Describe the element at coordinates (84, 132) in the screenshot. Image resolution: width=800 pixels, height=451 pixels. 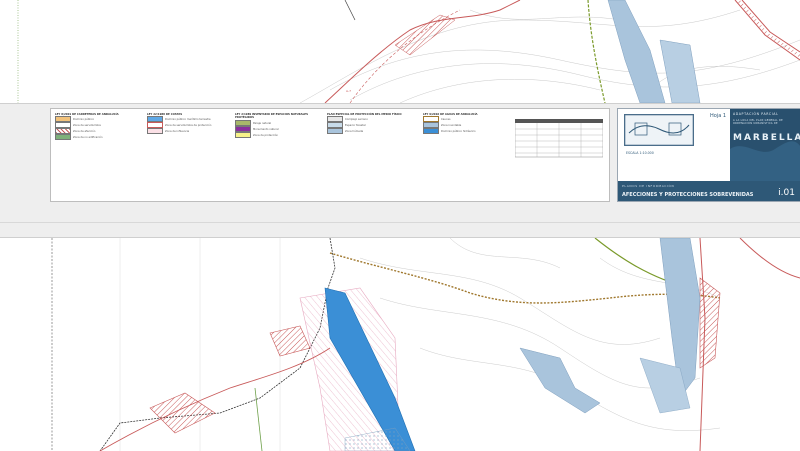
I see `legend-item: Zona de afección` at that location.